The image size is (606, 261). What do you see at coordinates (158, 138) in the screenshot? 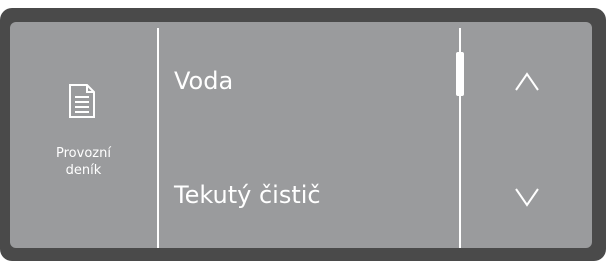
I see `left-divider` at bounding box center [158, 138].